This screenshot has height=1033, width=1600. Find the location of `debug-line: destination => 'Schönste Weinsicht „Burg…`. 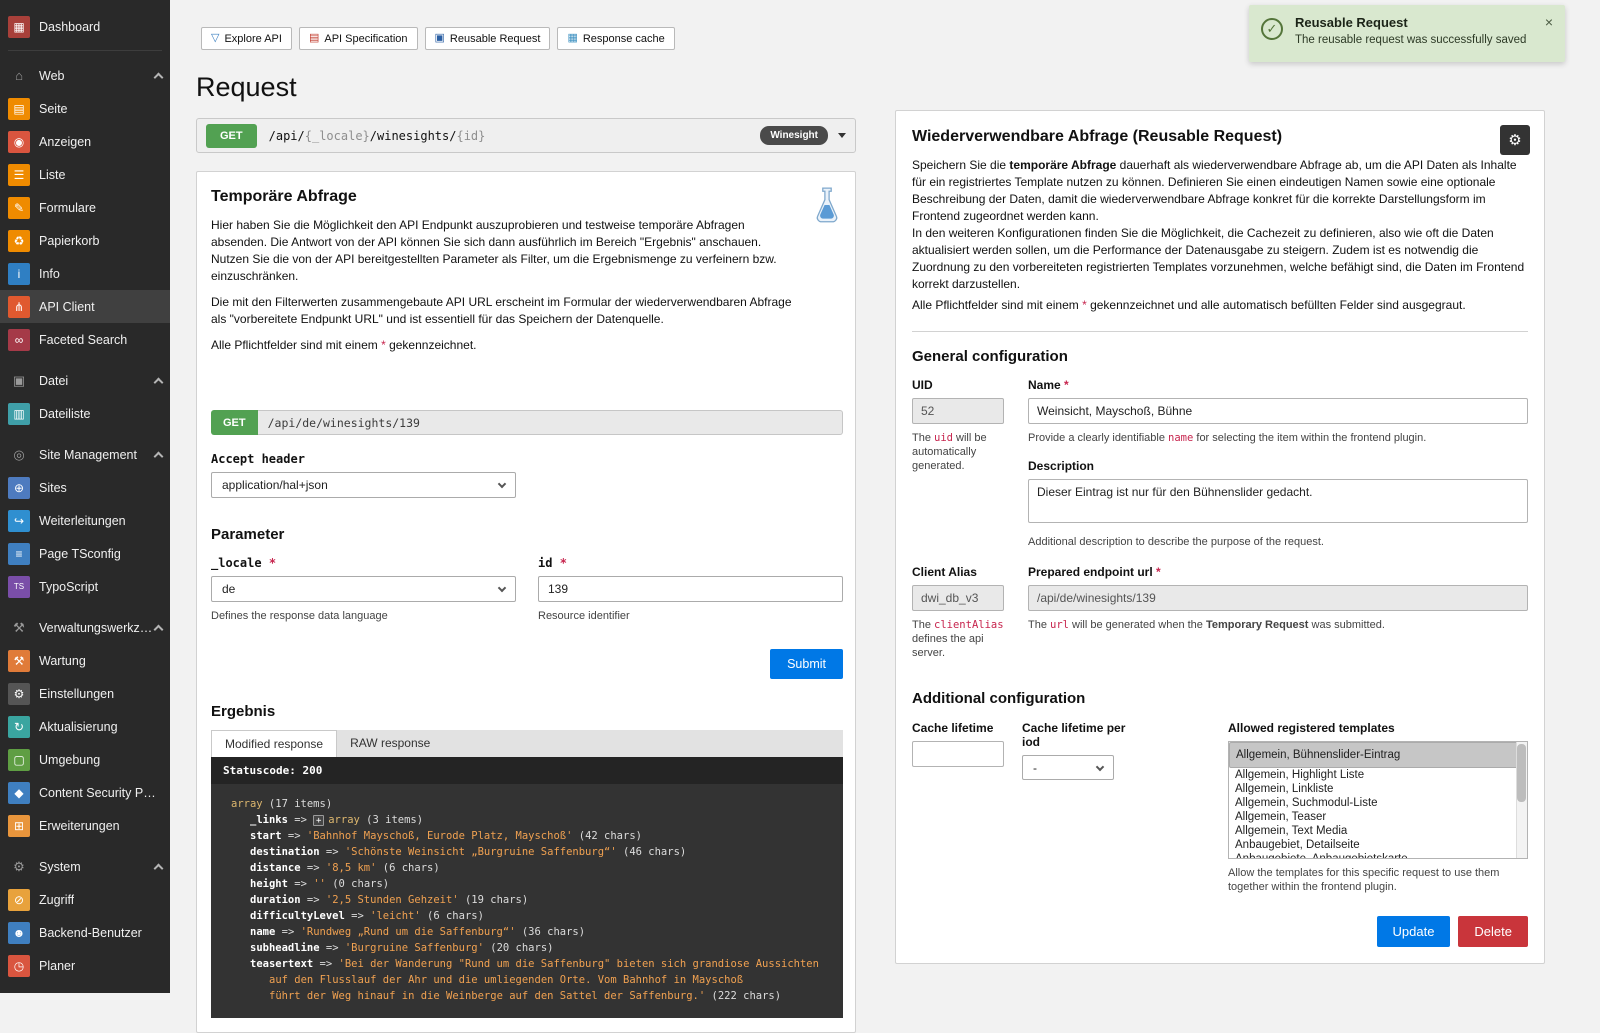

debug-line: destination => 'Schönste Weinsicht „Burg… is located at coordinates (468, 852).